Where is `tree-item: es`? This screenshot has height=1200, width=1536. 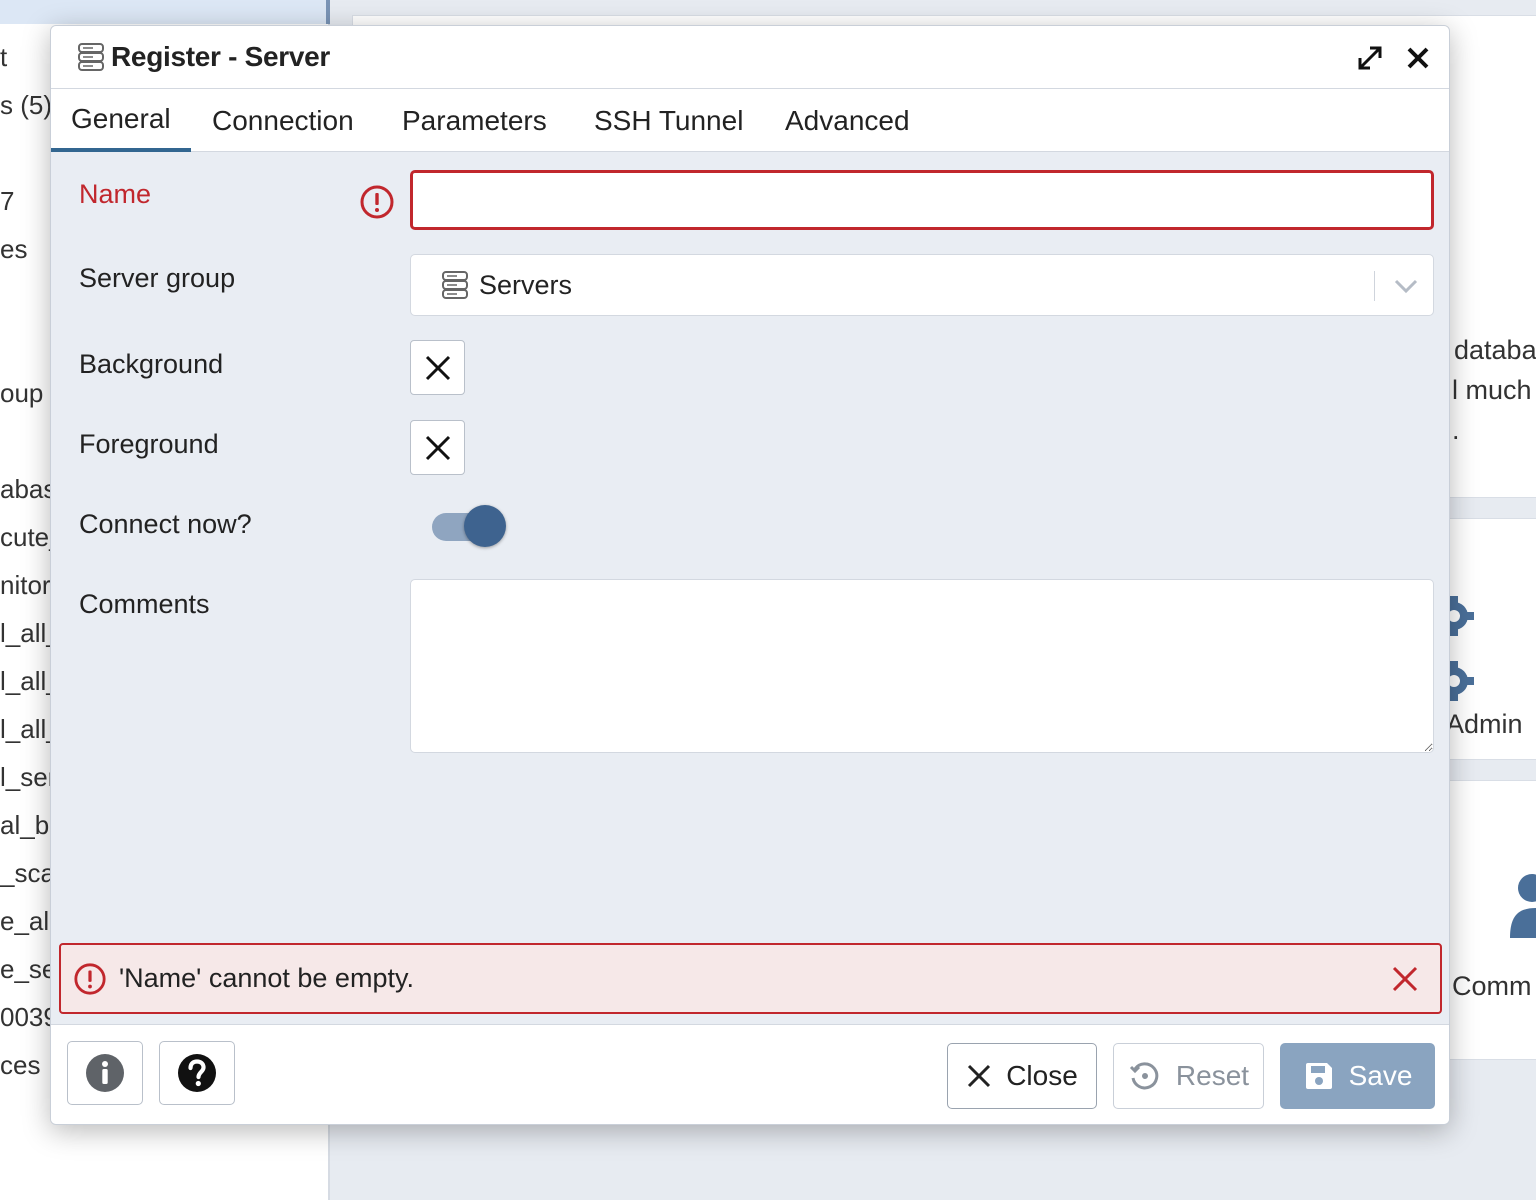 tree-item: es is located at coordinates (13, 249).